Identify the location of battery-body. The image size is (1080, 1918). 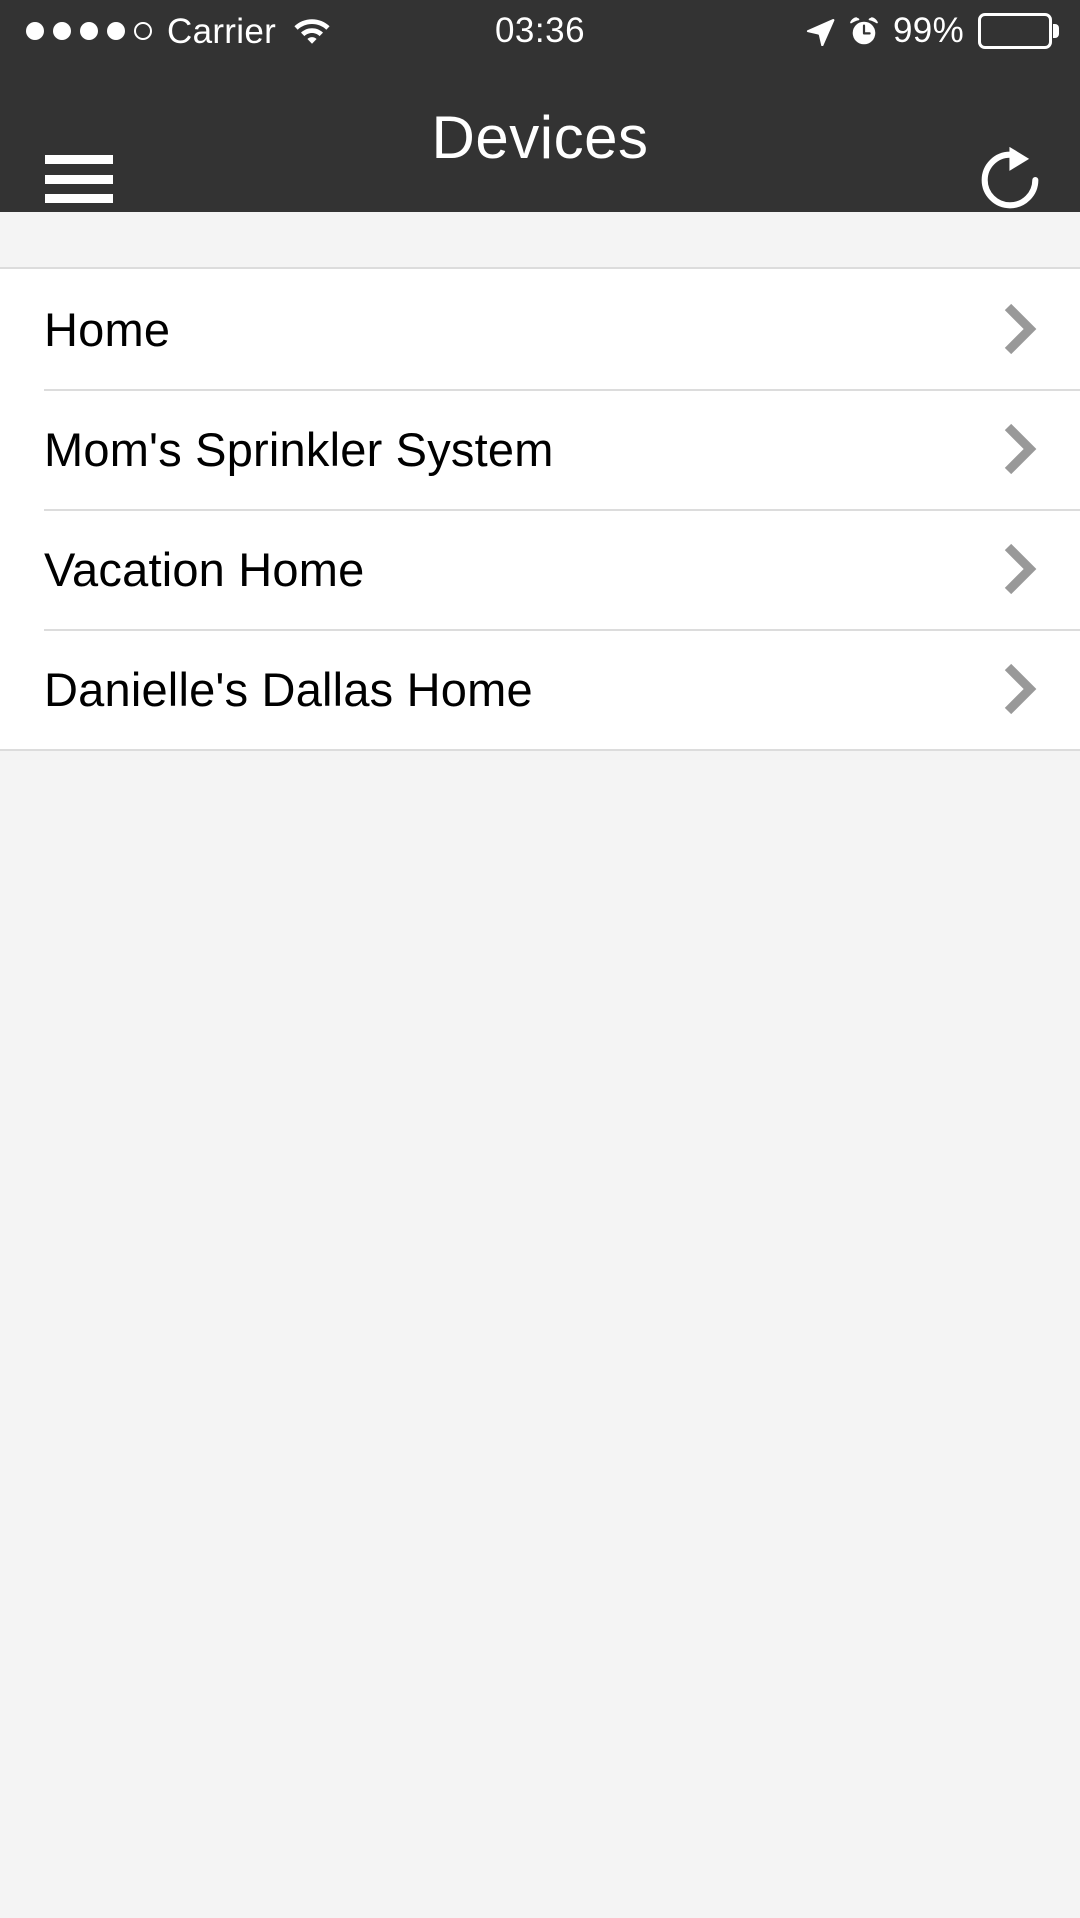
(1015, 31).